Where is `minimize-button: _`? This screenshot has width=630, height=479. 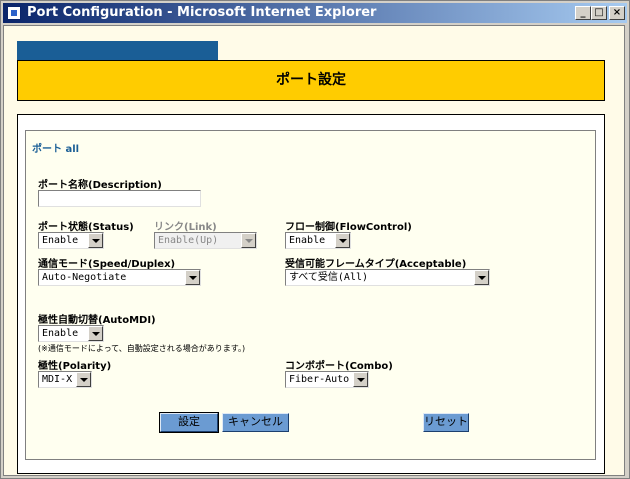
minimize-button: _ is located at coordinates (583, 13).